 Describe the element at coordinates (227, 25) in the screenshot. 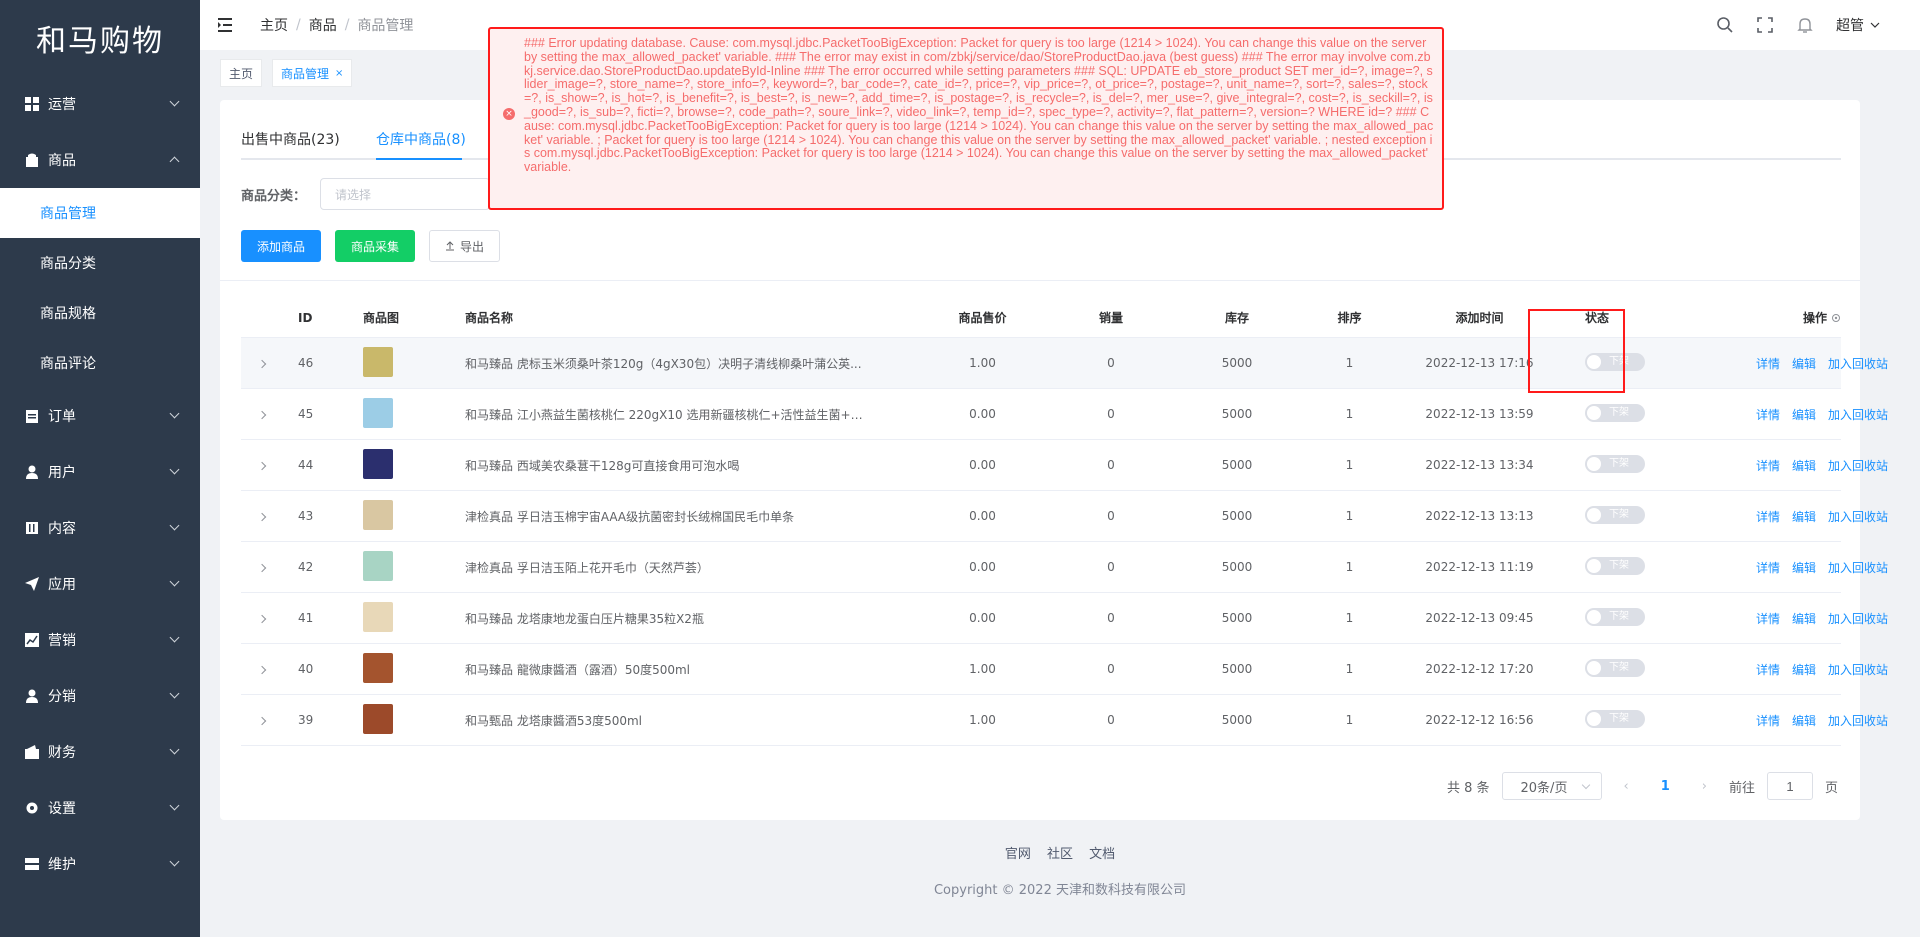

I see `menu-fold-icon` at that location.